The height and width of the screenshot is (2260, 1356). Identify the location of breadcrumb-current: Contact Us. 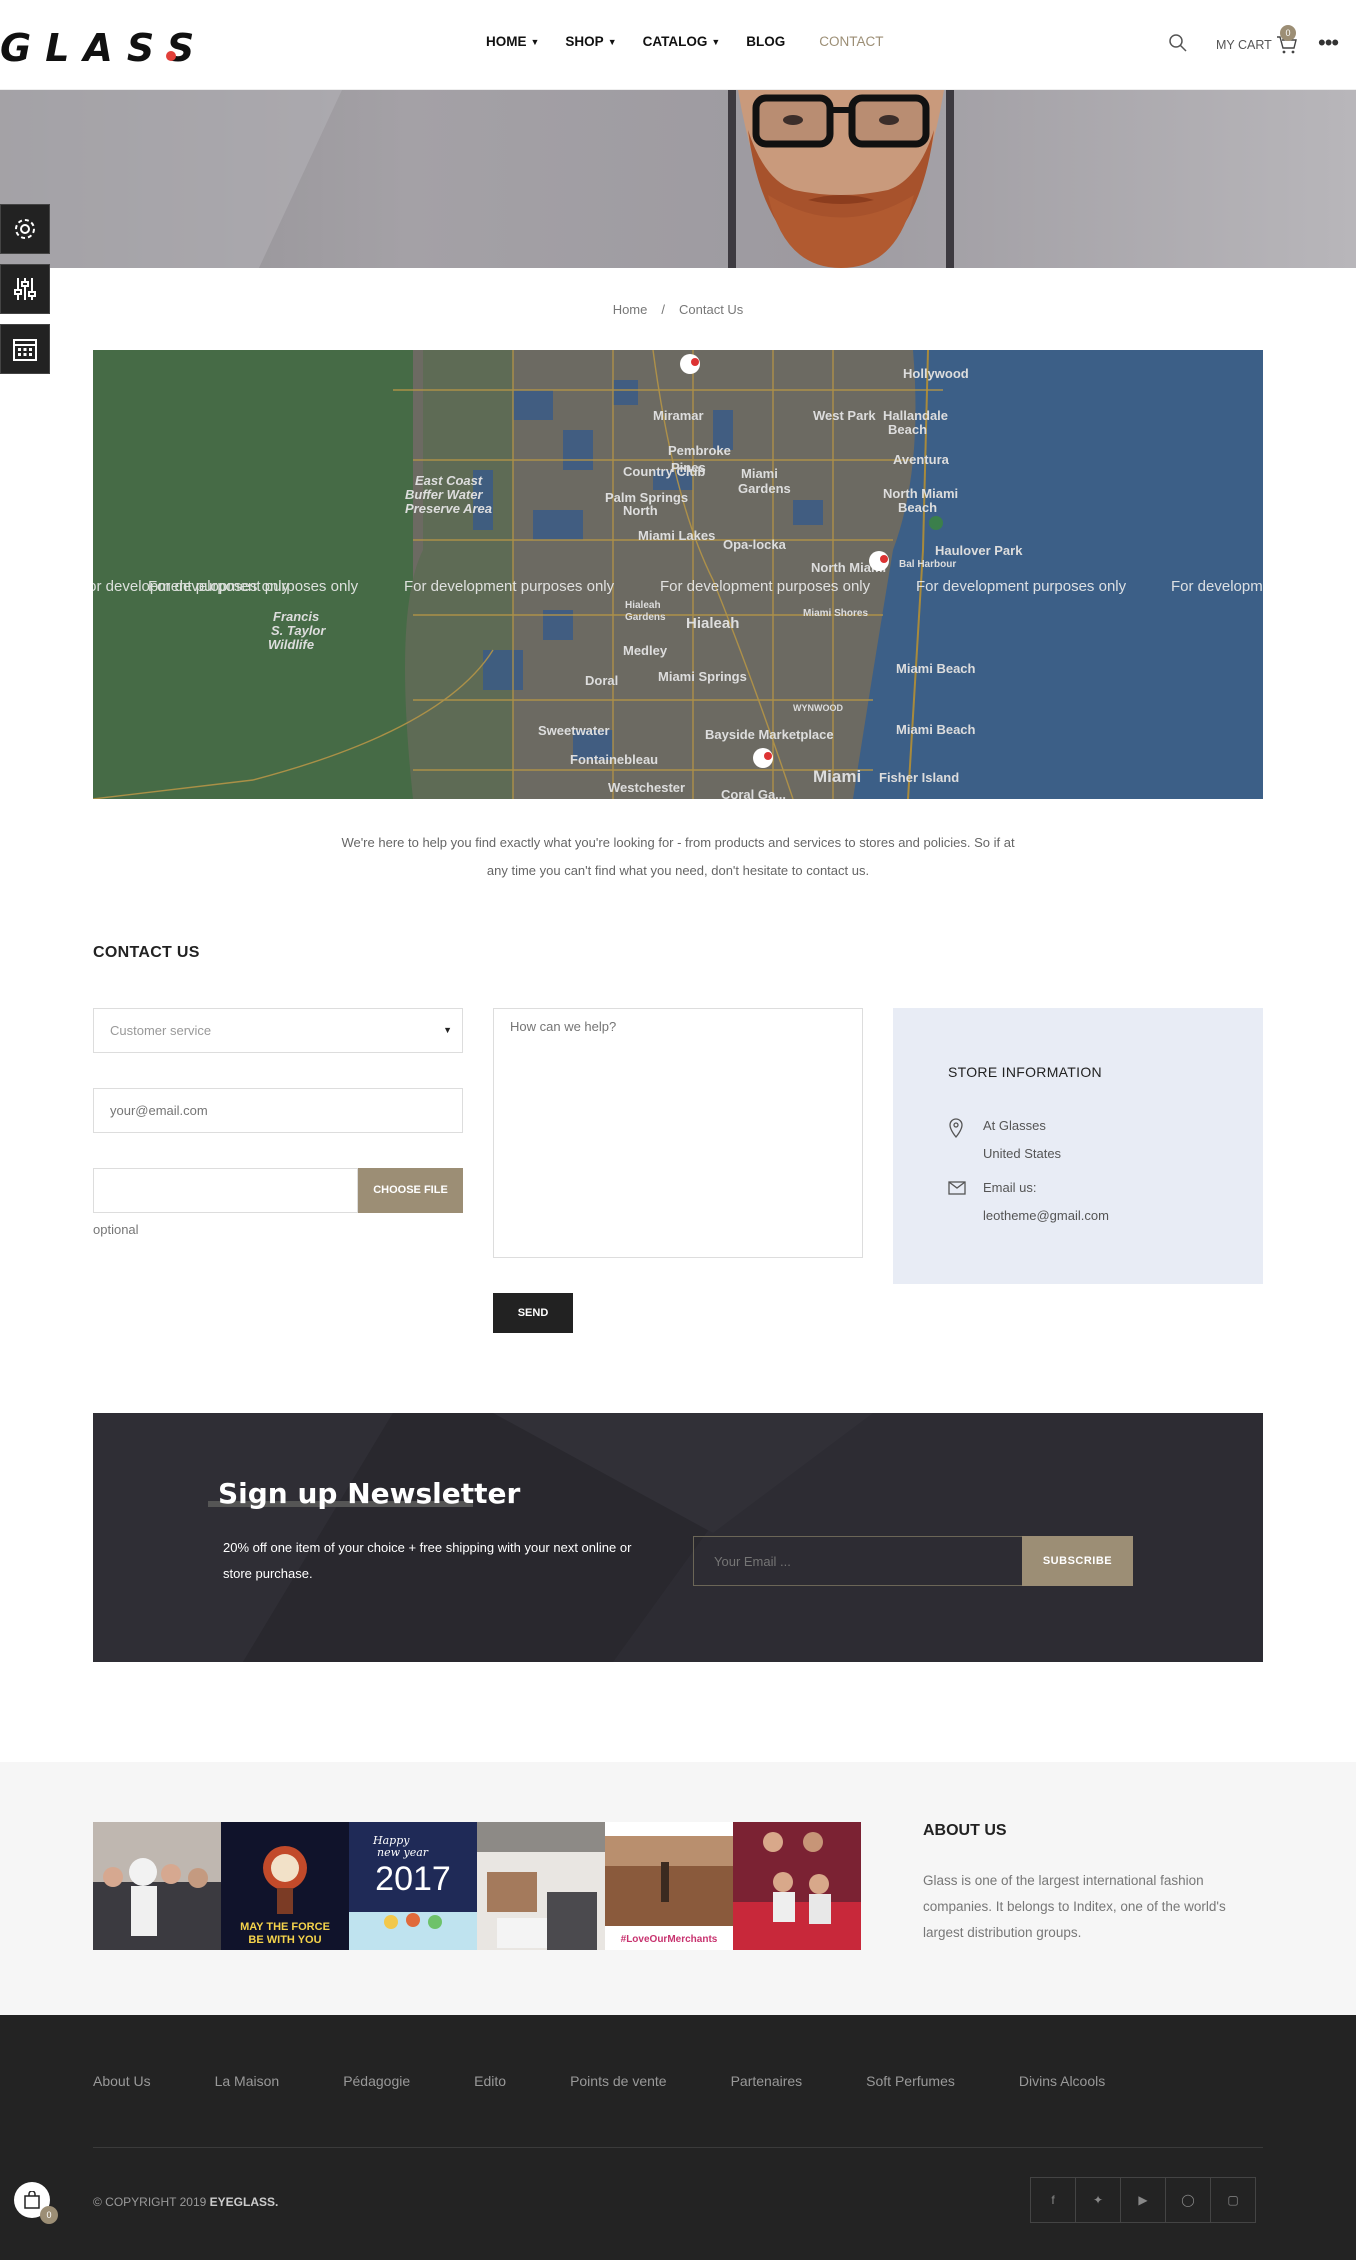
(711, 309).